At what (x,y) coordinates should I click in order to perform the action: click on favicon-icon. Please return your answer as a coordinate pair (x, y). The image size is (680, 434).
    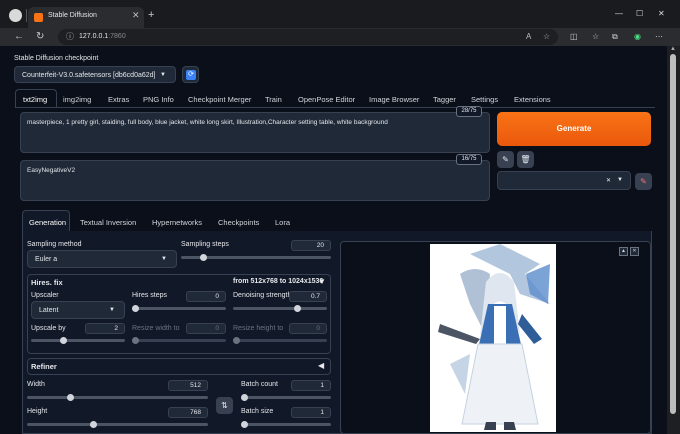
    Looking at the image, I should click on (38, 17).